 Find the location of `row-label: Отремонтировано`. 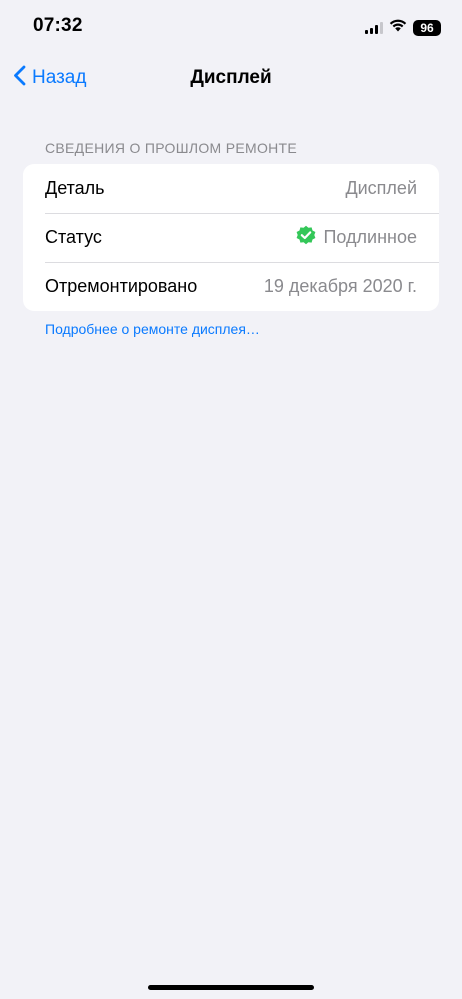

row-label: Отремонтировано is located at coordinates (121, 286).